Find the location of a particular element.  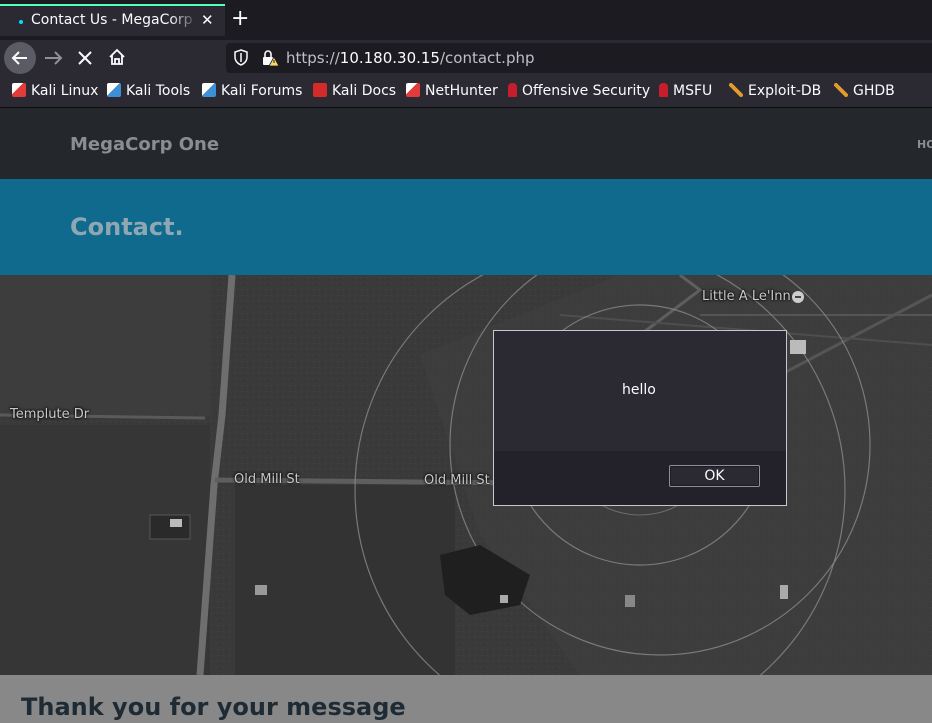

home-icon is located at coordinates (117, 56).